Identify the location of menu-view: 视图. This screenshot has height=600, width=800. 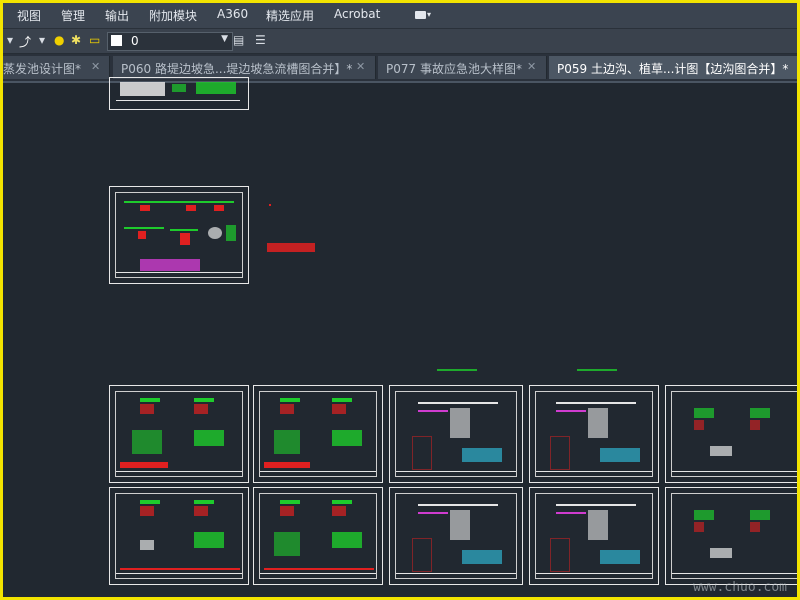
(29, 15).